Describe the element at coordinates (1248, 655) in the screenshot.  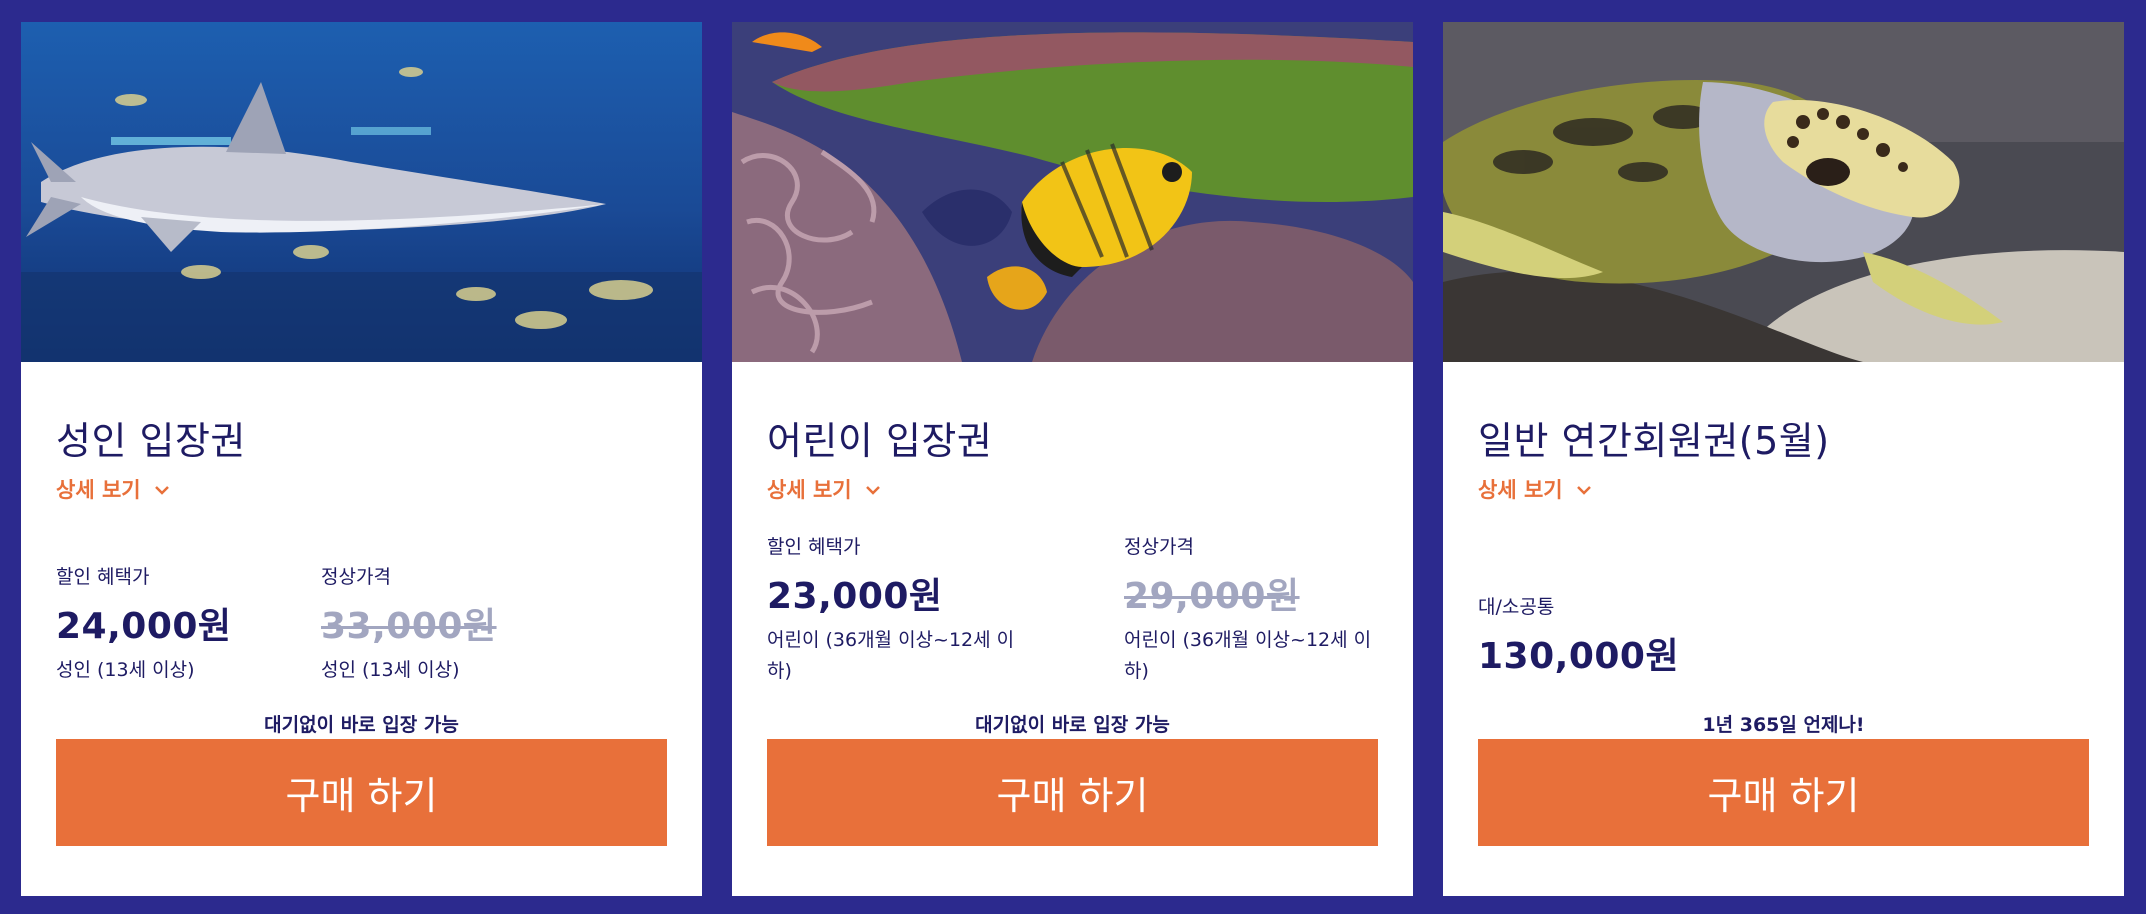
I see `regular-note: 어린이 (36개월 이상~12세 이하)` at that location.